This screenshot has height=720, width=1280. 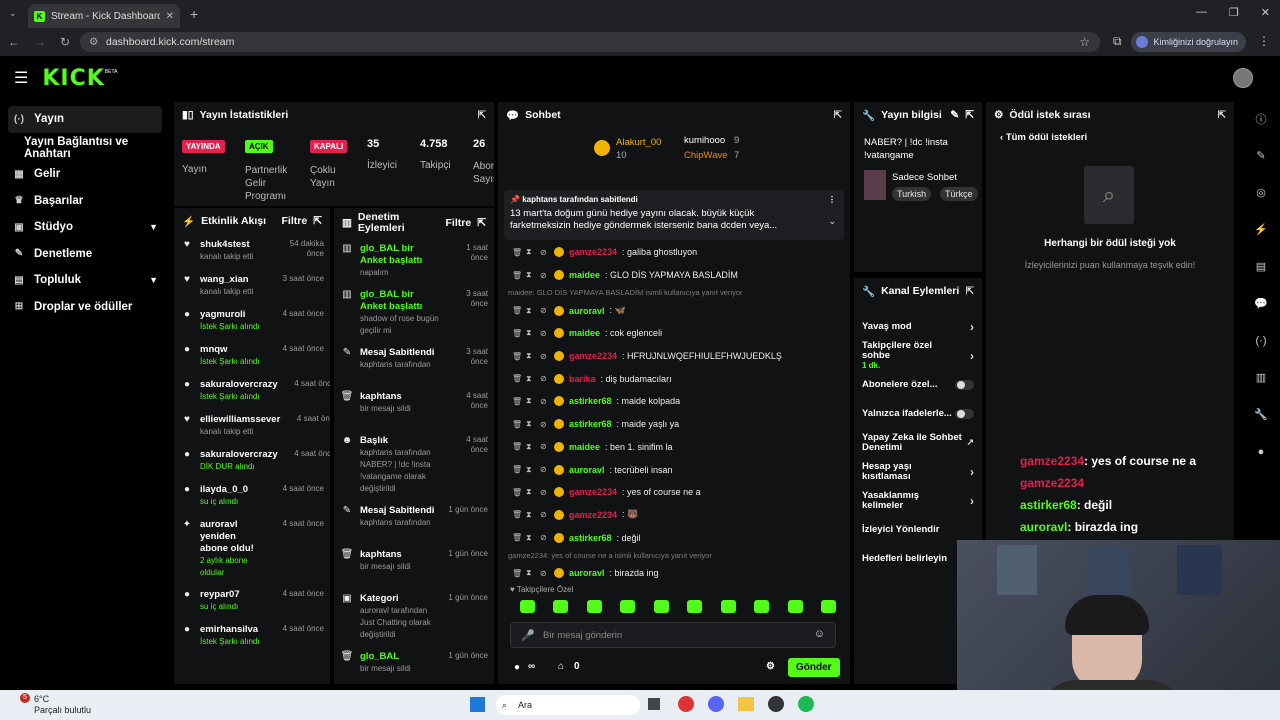 What do you see at coordinates (1243, 78) in the screenshot?
I see `user-avatar` at bounding box center [1243, 78].